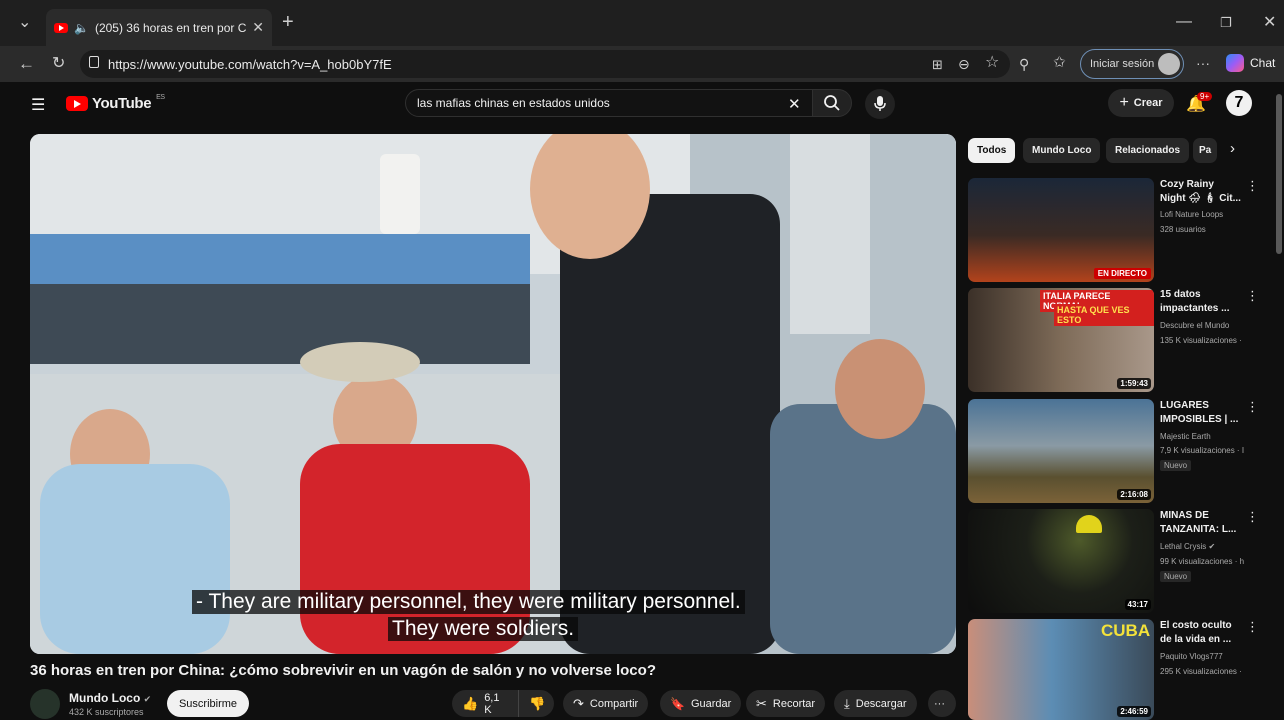 The height and width of the screenshot is (720, 1284). What do you see at coordinates (1184, 515) in the screenshot?
I see `rec-title-line: MINAS DE` at bounding box center [1184, 515].